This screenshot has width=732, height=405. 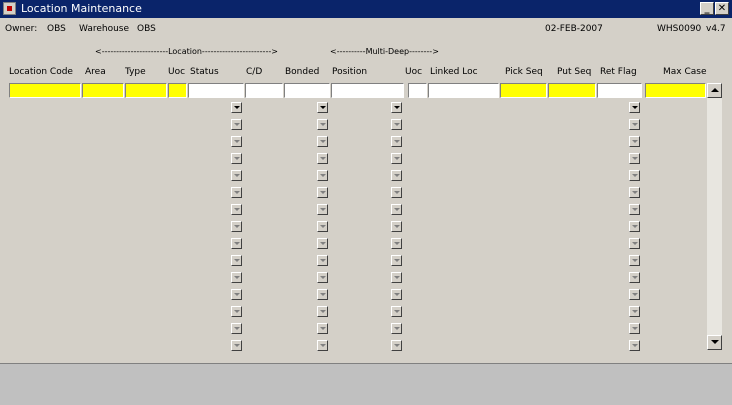 What do you see at coordinates (254, 72) in the screenshot?
I see `col-cd: C/D` at bounding box center [254, 72].